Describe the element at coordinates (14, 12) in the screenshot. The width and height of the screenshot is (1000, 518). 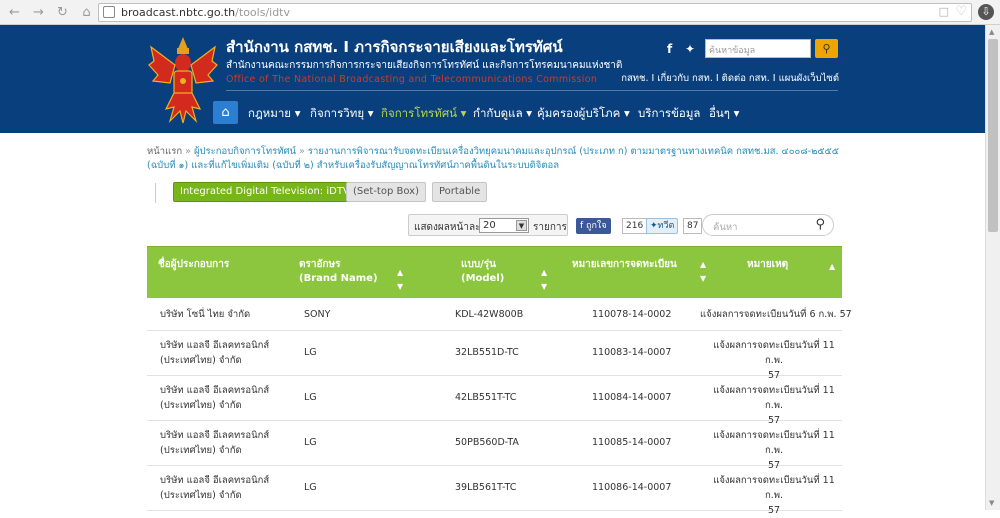
I see `back-icon: ←` at that location.